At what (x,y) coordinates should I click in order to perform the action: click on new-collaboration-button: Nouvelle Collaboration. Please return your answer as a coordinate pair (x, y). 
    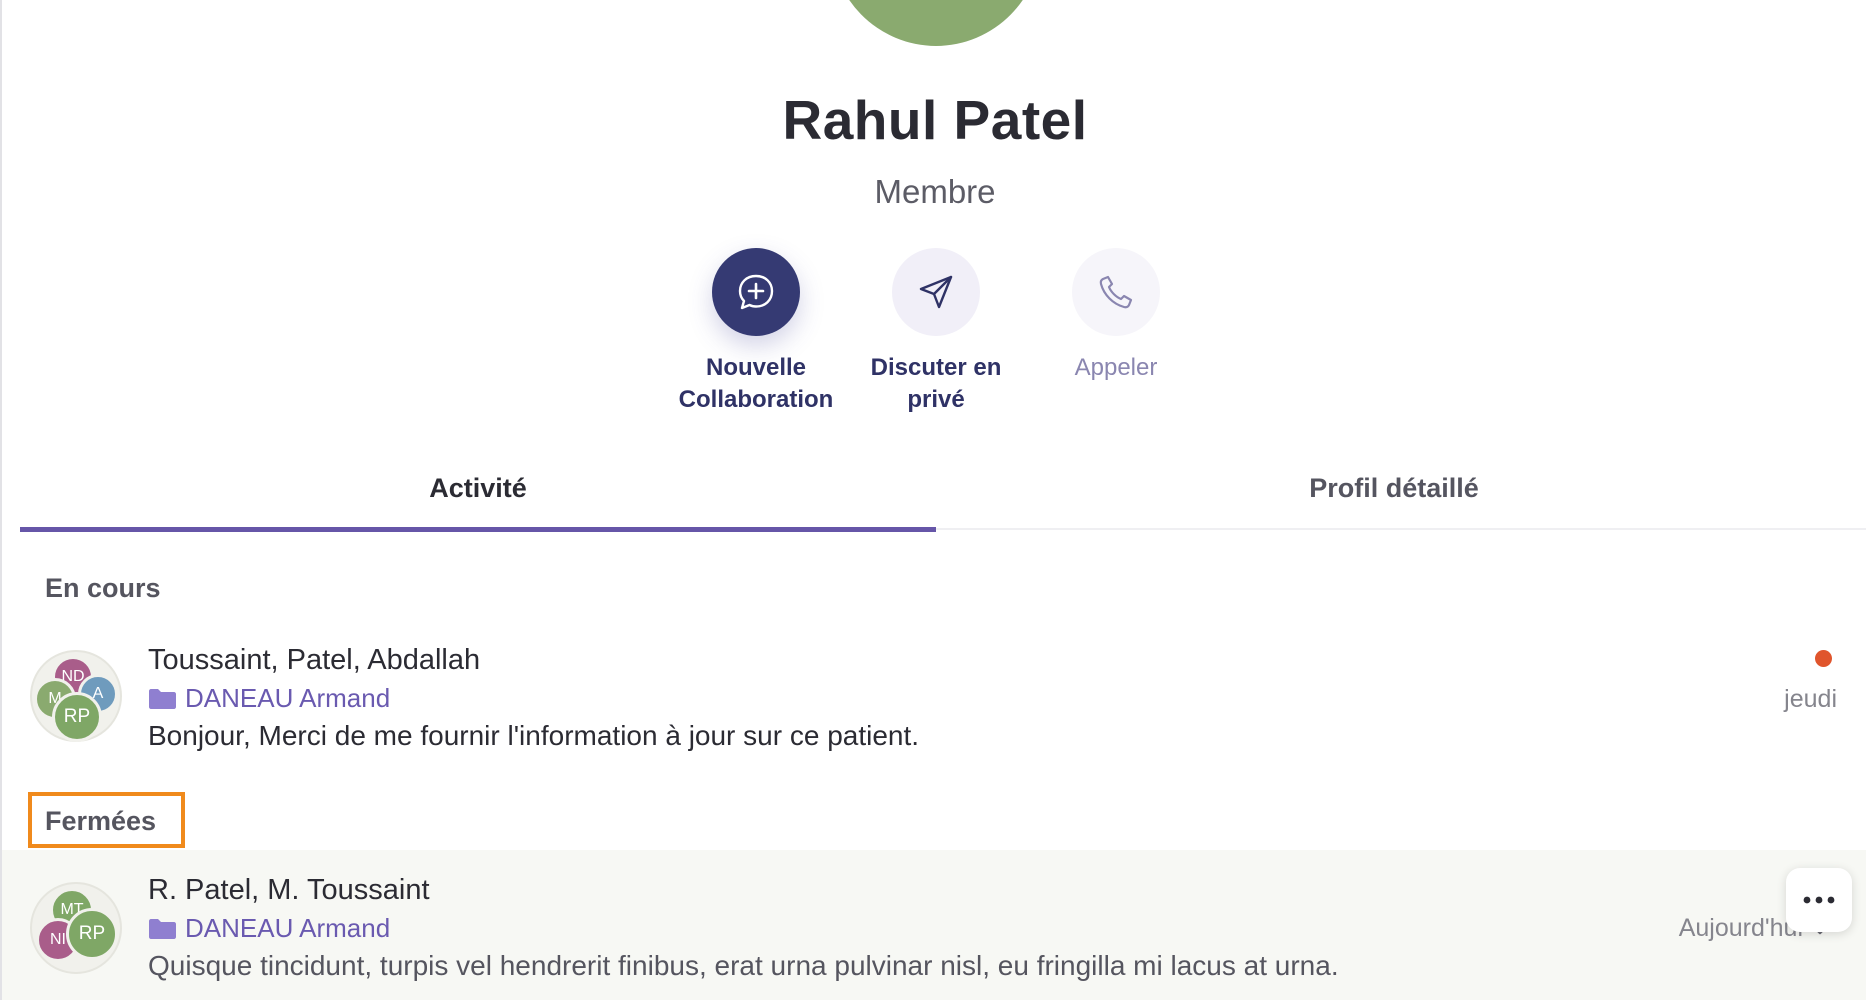
    Looking at the image, I should click on (756, 332).